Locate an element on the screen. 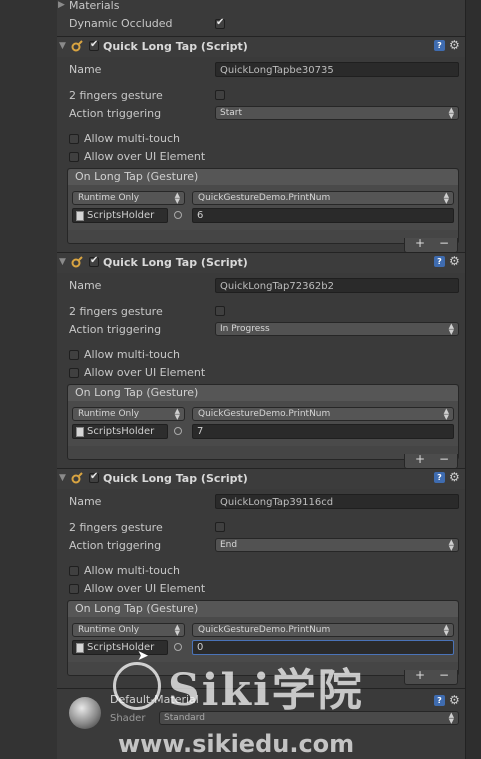  shader-dropdown: Standard ▲ ▼ is located at coordinates (309, 718).